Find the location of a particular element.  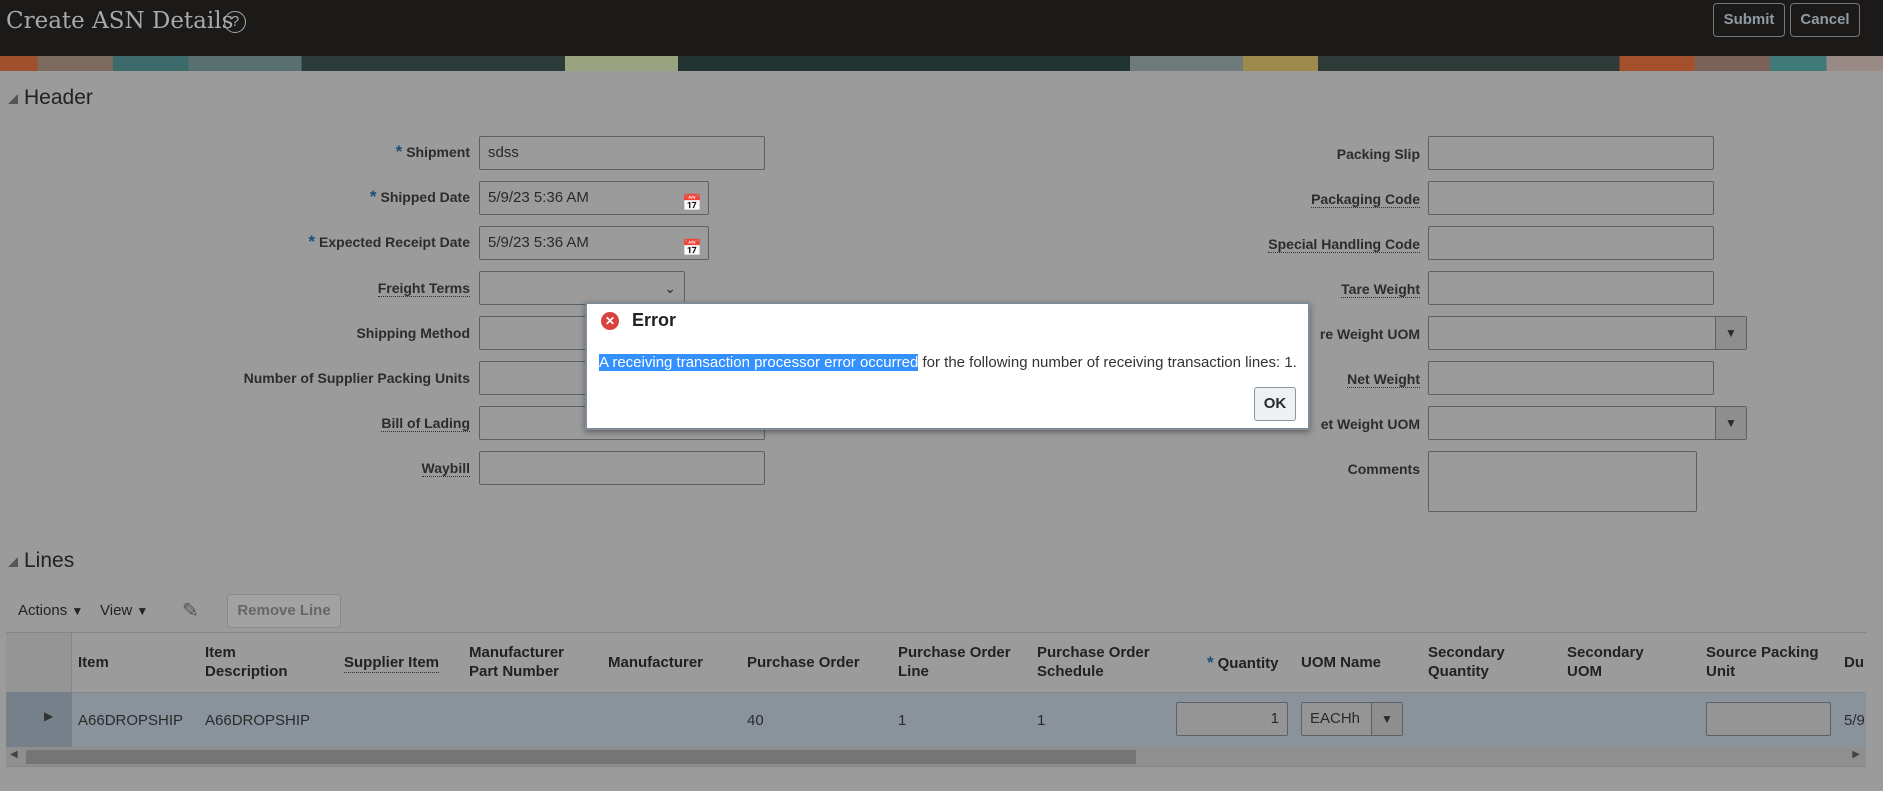

horizontal-scrollbar: ◀ ▶ is located at coordinates (936, 757).